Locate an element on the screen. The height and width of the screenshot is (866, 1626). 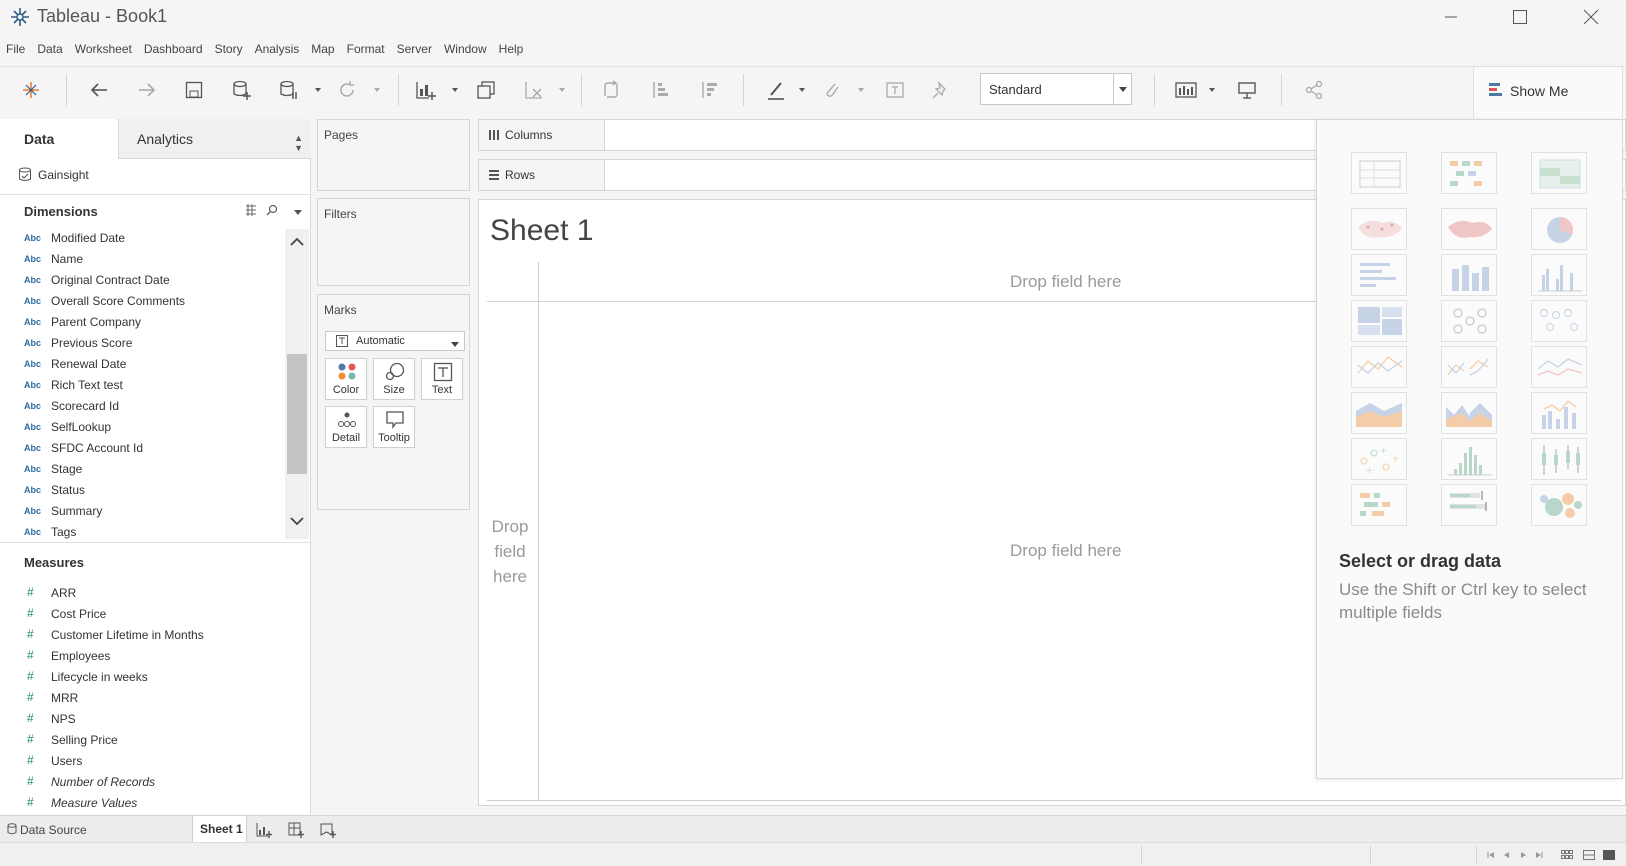
next-sheet-icon is located at coordinates (1523, 855).